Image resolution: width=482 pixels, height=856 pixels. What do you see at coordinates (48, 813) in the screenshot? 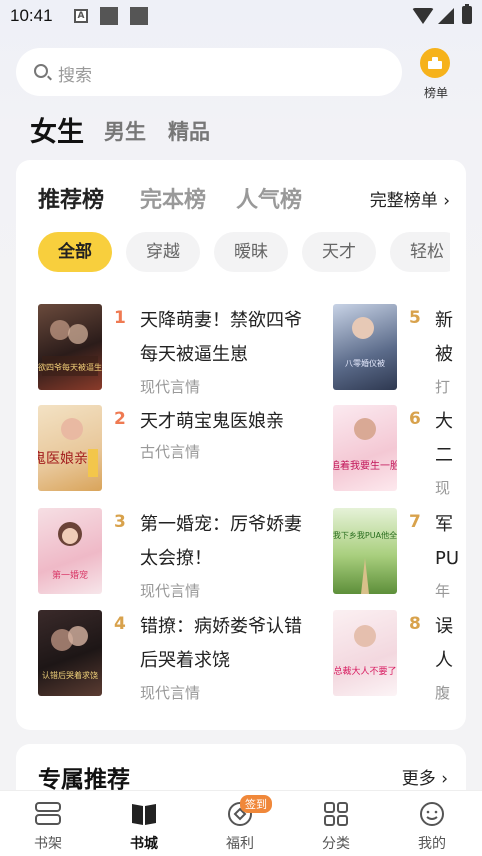
I see `bookshelf-icon` at bounding box center [48, 813].